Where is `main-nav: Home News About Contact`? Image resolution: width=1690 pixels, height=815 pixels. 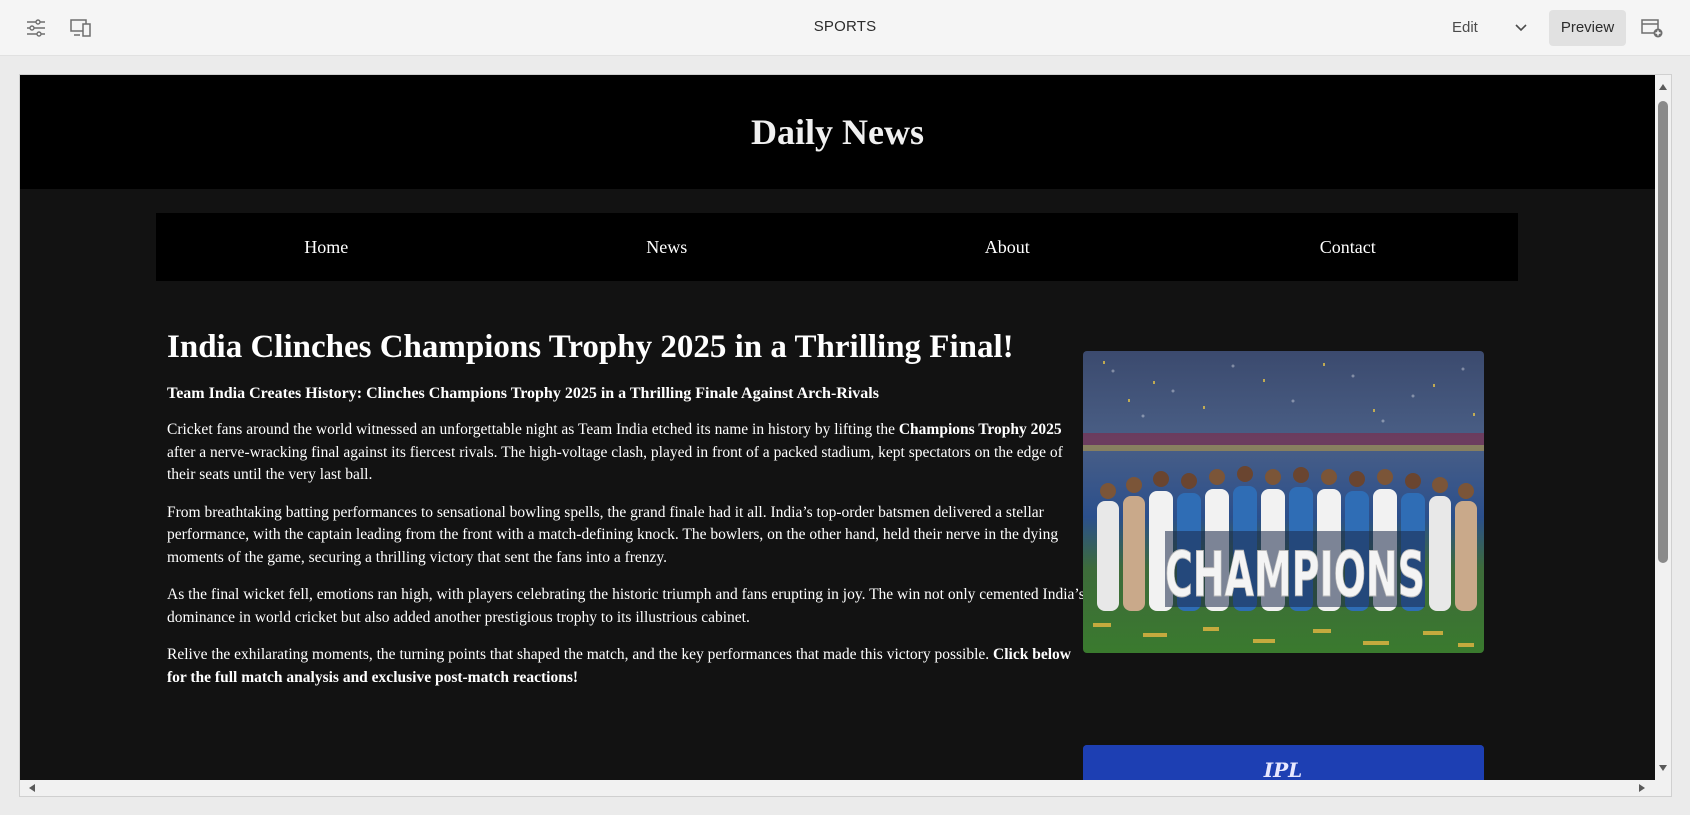
main-nav: Home News About Contact is located at coordinates (837, 247).